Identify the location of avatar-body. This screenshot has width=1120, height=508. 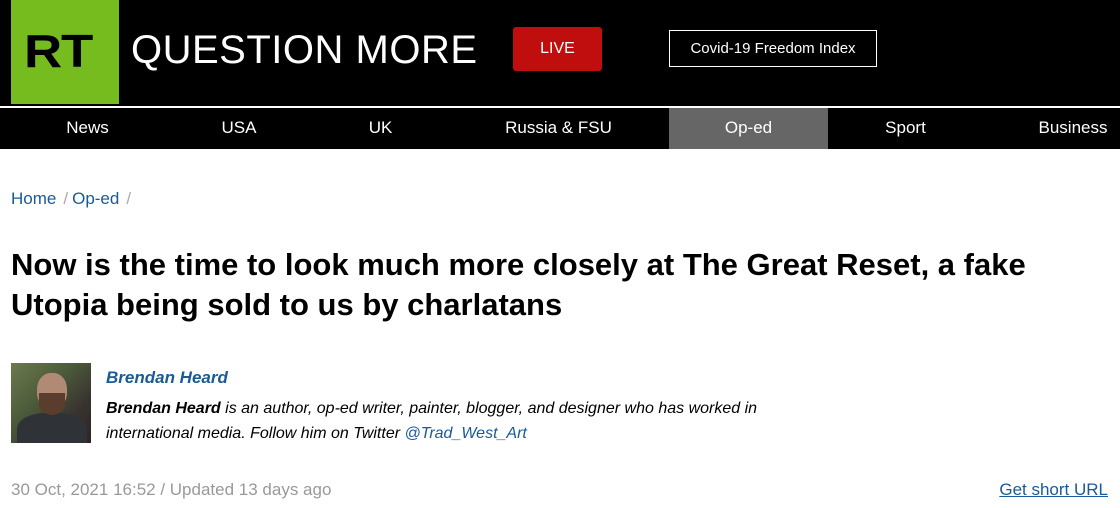
(52, 428).